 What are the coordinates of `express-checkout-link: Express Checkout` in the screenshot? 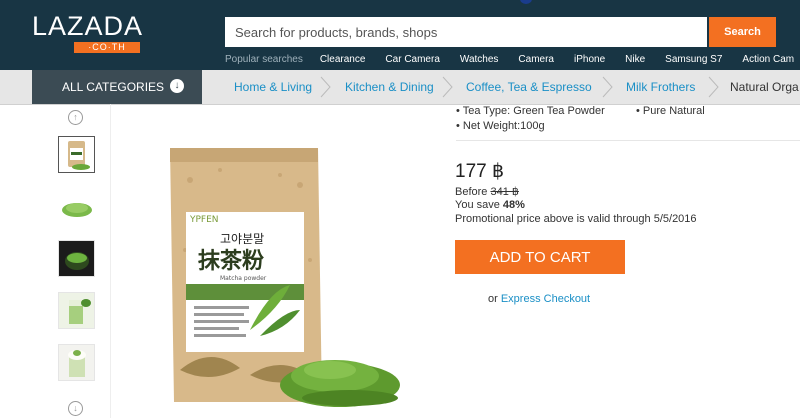 It's located at (545, 299).